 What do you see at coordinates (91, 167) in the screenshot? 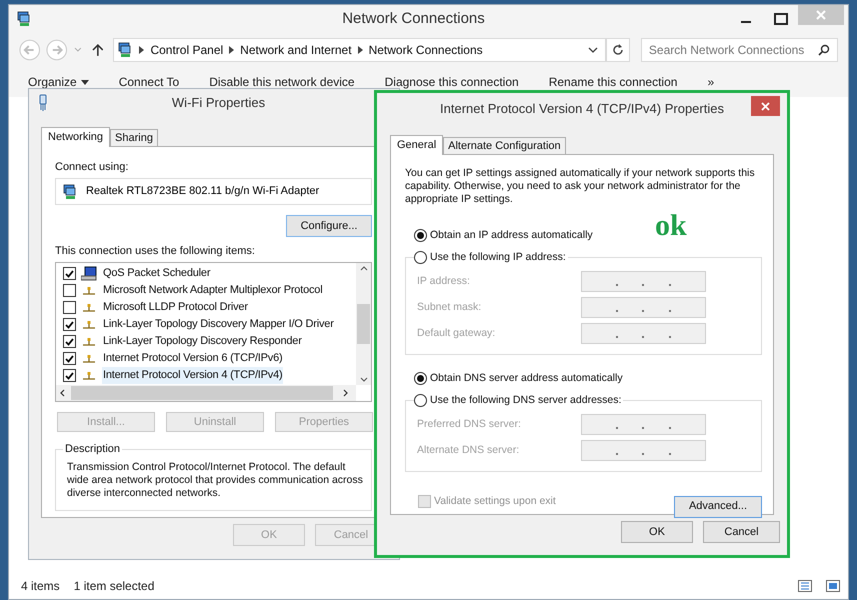
I see `label: Connect using:` at bounding box center [91, 167].